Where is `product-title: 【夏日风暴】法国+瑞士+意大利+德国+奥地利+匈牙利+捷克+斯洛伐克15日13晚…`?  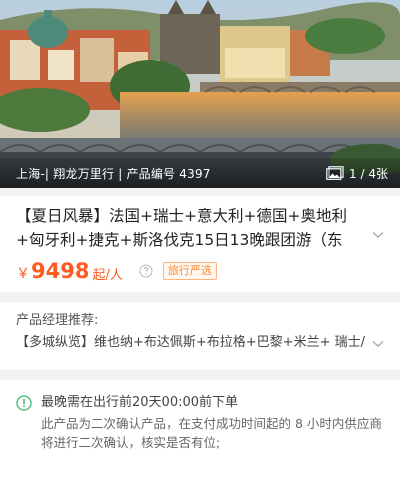
product-title: 【夏日风暴】法国+瑞士+意大利+德国+奥地利+匈牙利+捷克+斯洛伐克15日13晚… is located at coordinates (200, 228).